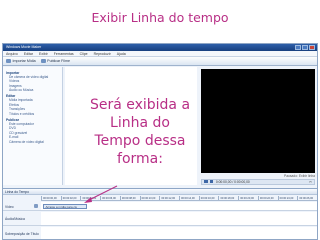  I want to click on ruler-tick: 00:00:20,00, so click(248, 198).